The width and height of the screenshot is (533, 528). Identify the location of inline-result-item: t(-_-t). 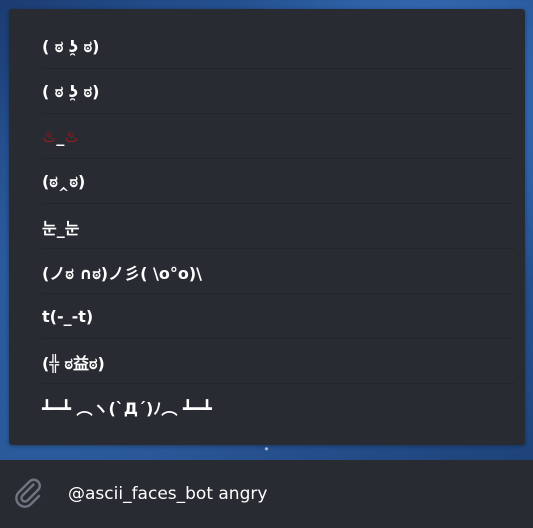
(267, 316).